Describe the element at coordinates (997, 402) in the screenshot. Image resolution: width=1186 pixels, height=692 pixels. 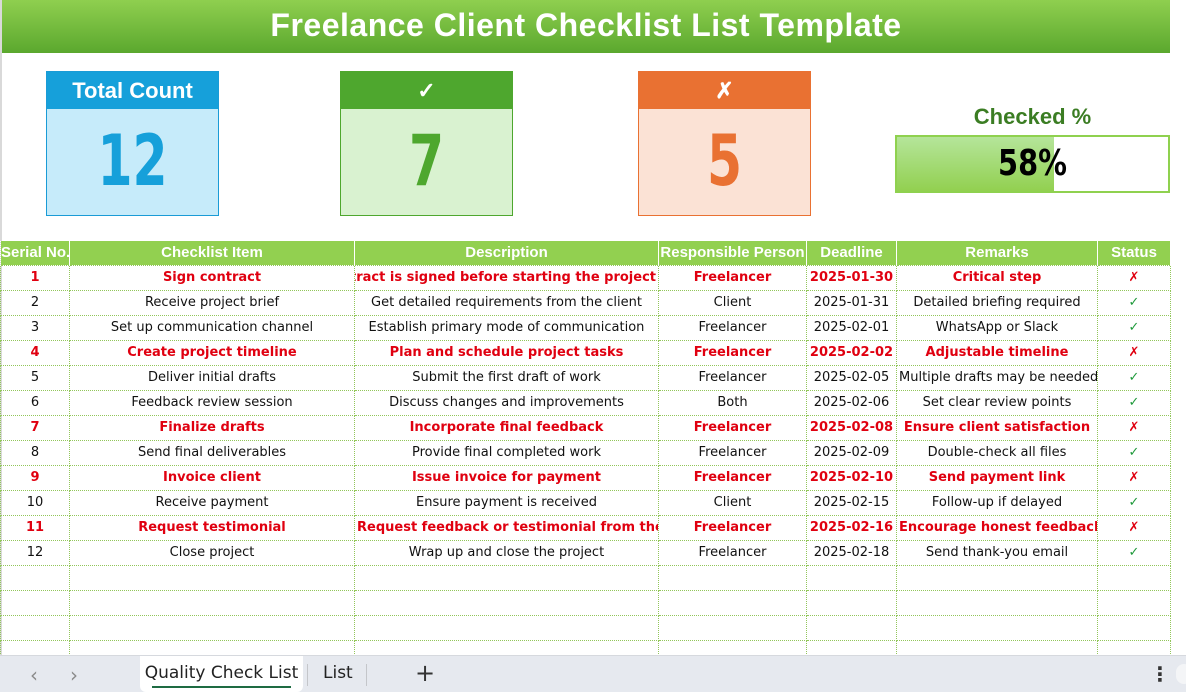
I see `remarks-cell: Set clear review points` at that location.